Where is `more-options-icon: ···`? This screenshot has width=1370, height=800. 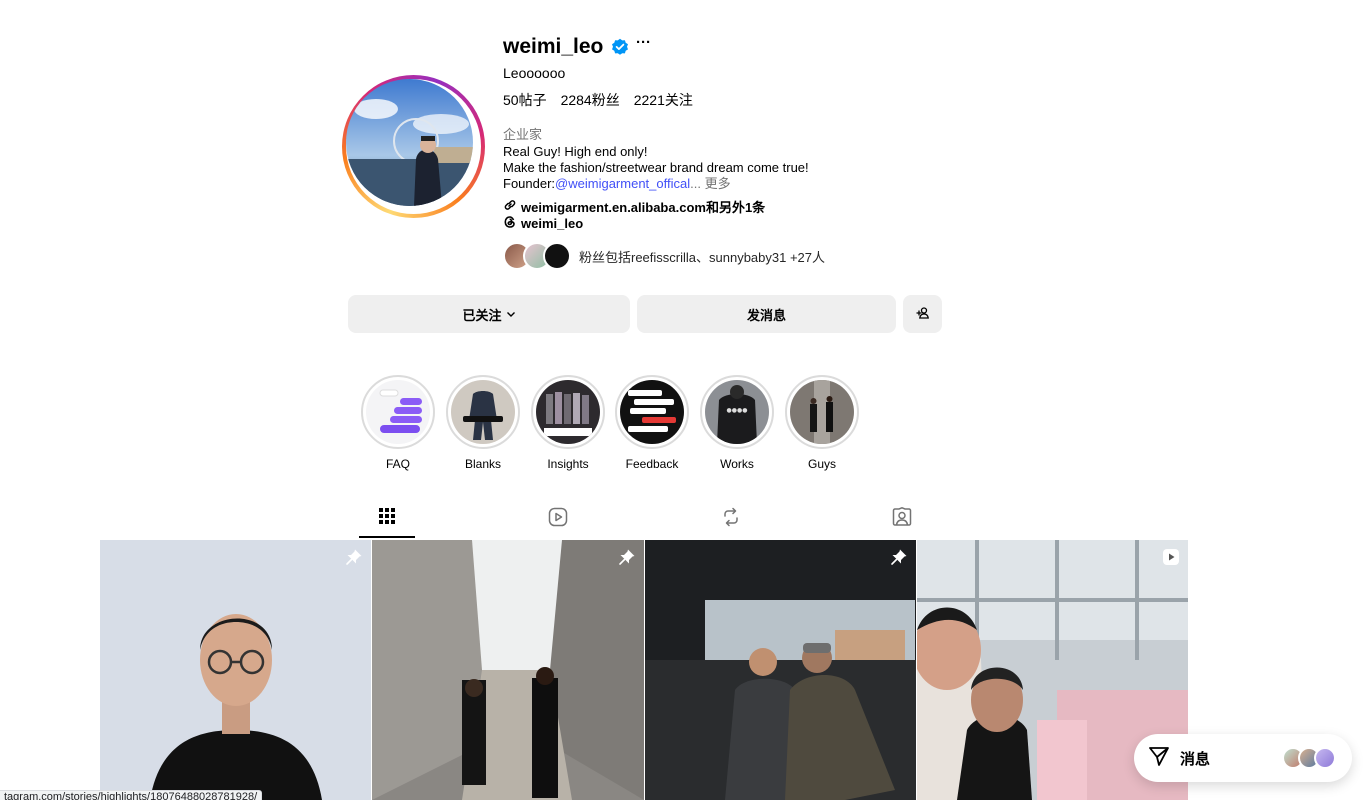
more-options-icon: ··· is located at coordinates (643, 42).